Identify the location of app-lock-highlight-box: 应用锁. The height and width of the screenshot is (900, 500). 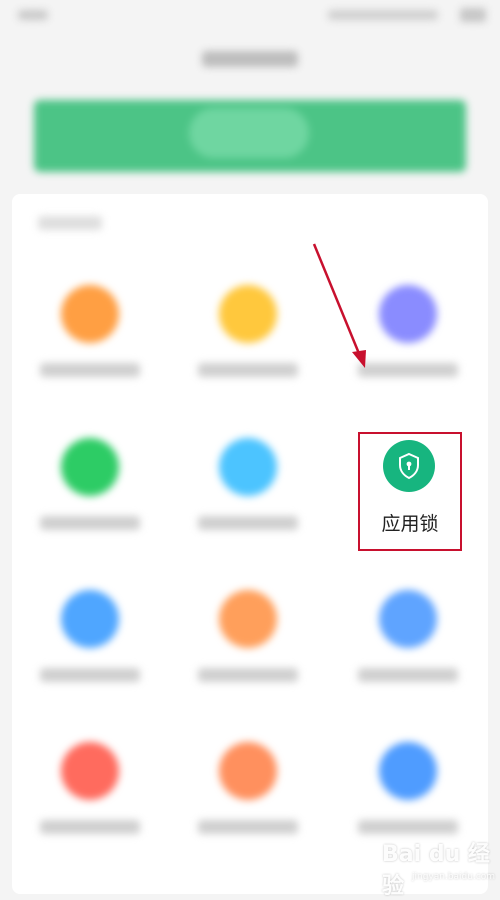
(410, 491).